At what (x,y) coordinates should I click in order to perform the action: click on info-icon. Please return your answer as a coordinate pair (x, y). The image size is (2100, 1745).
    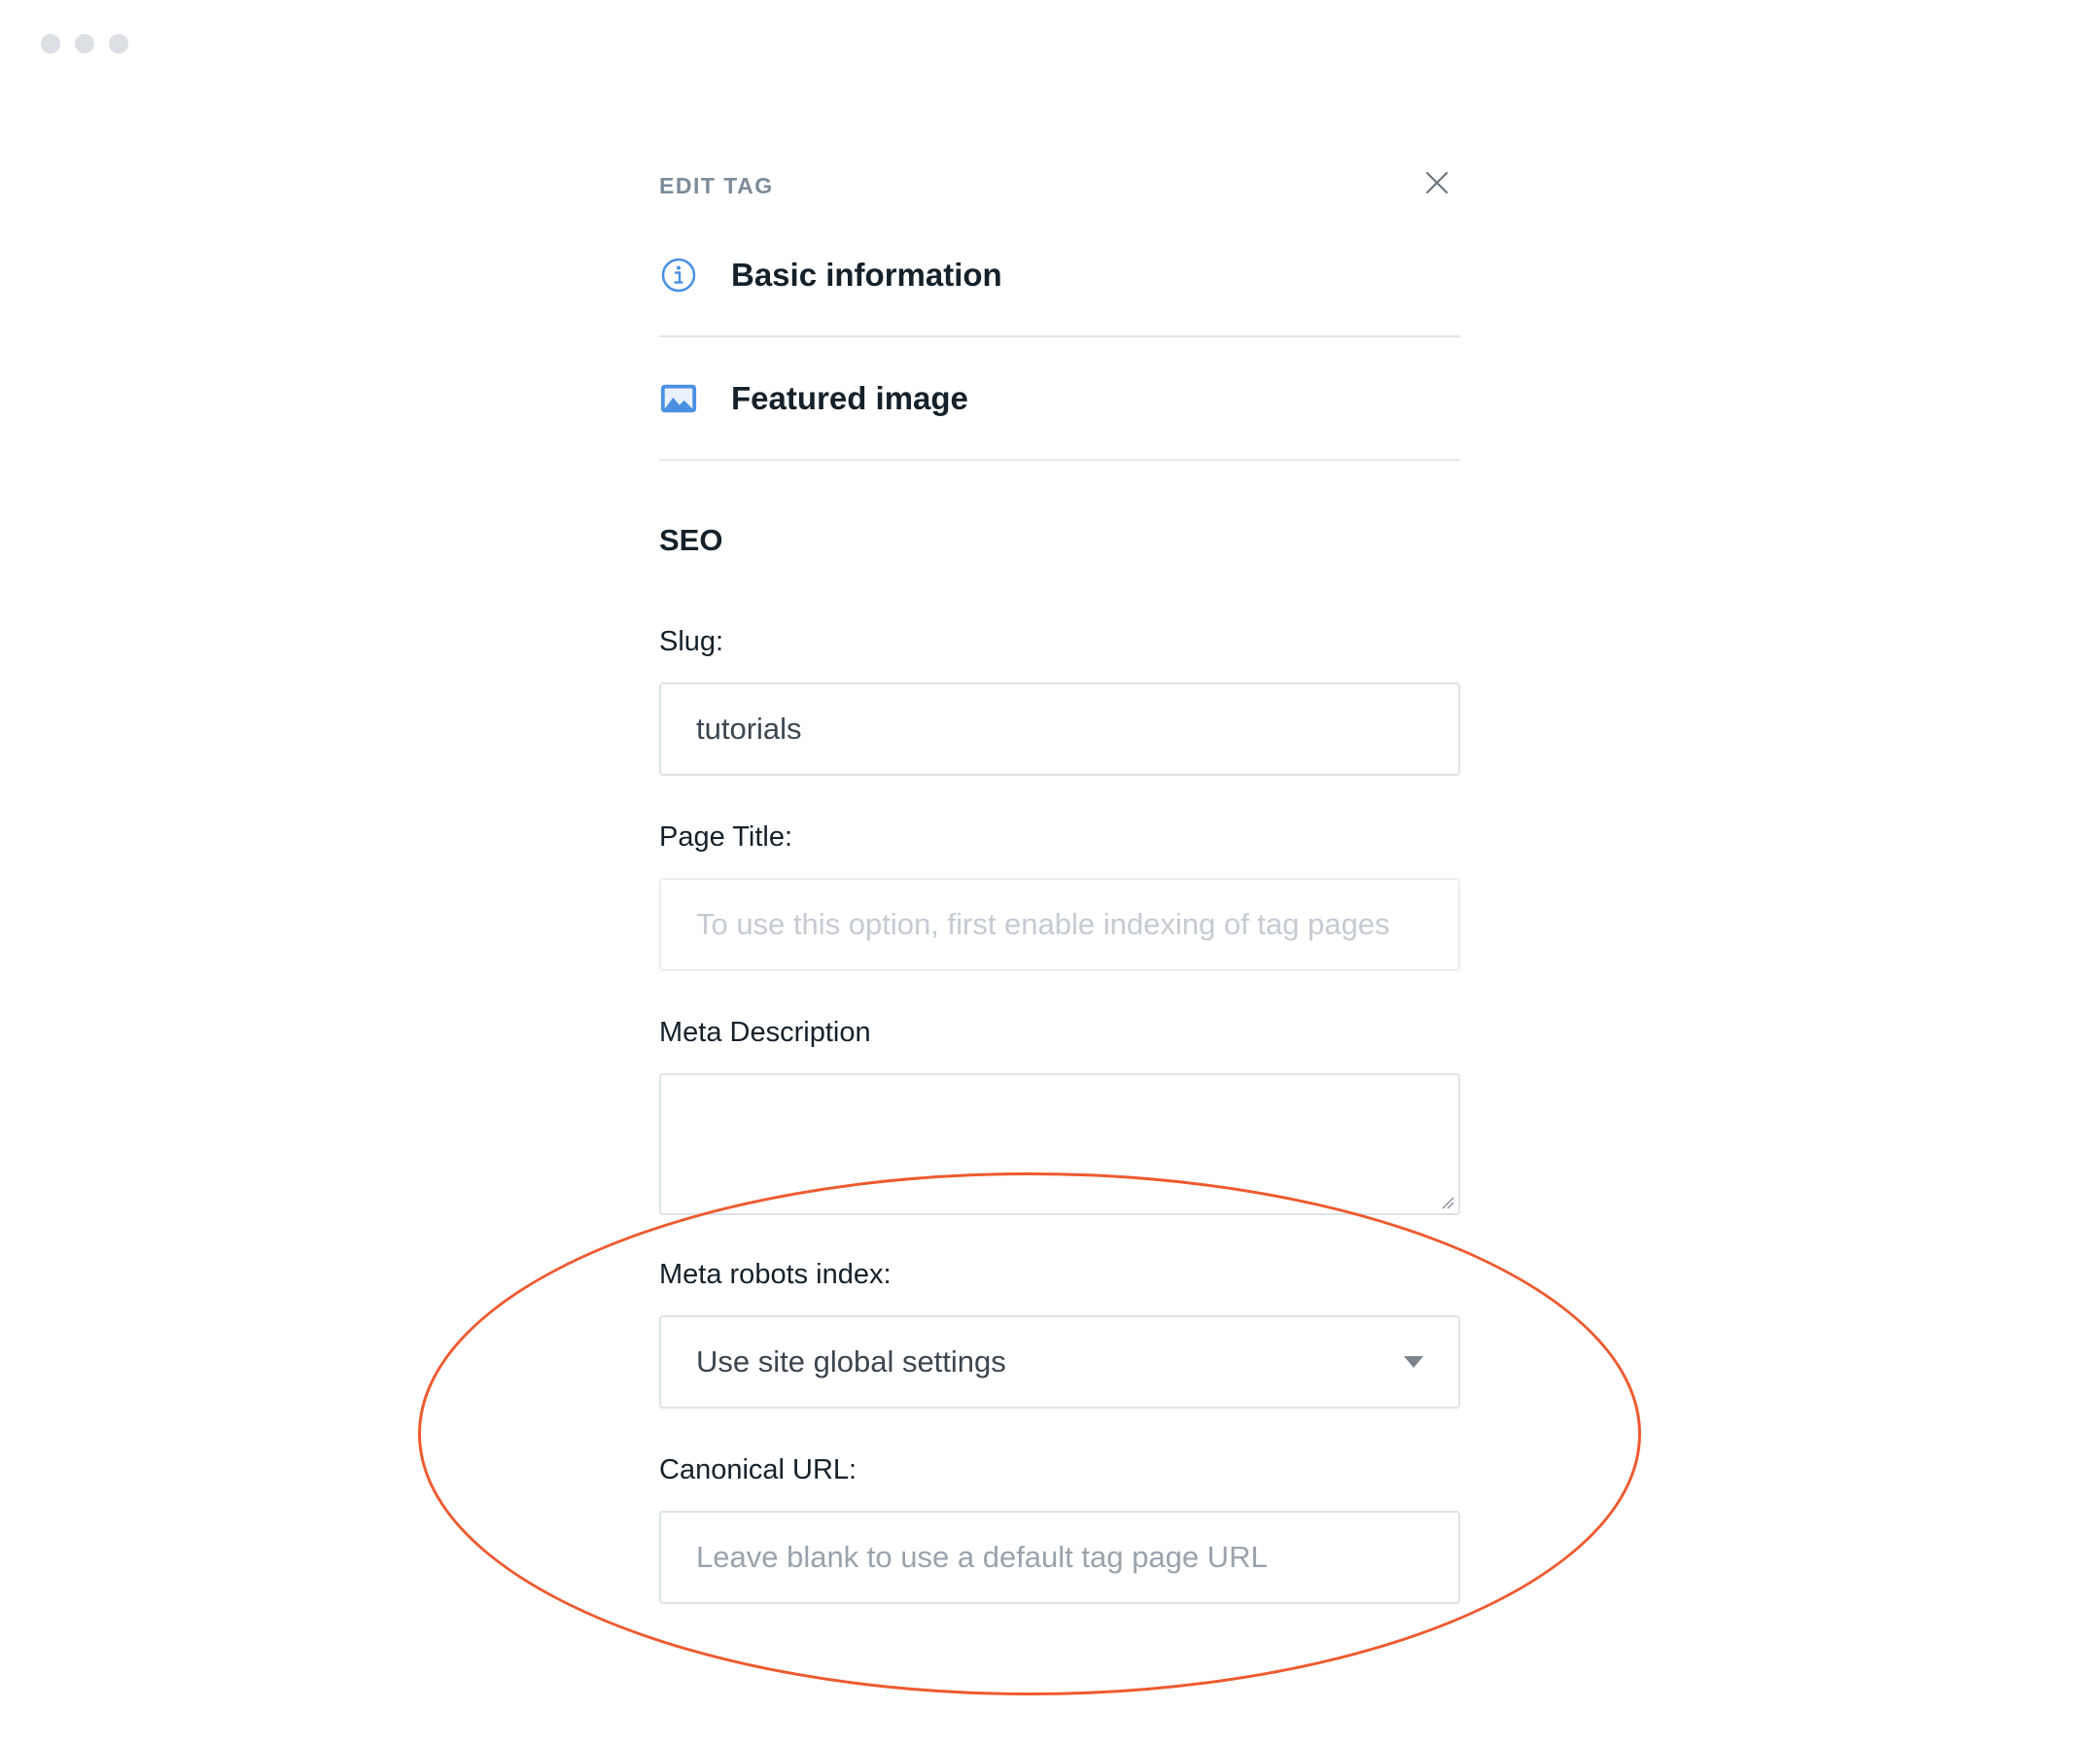
    Looking at the image, I should click on (678, 275).